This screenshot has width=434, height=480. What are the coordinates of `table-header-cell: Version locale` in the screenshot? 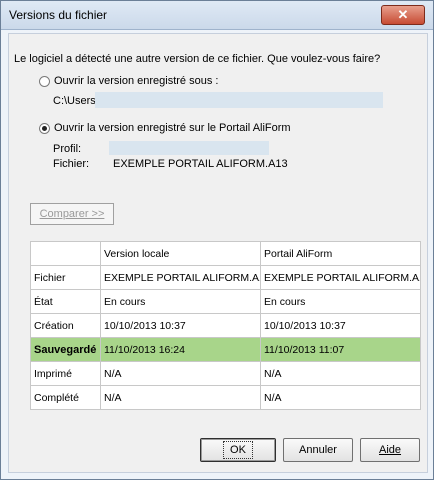 It's located at (180, 253).